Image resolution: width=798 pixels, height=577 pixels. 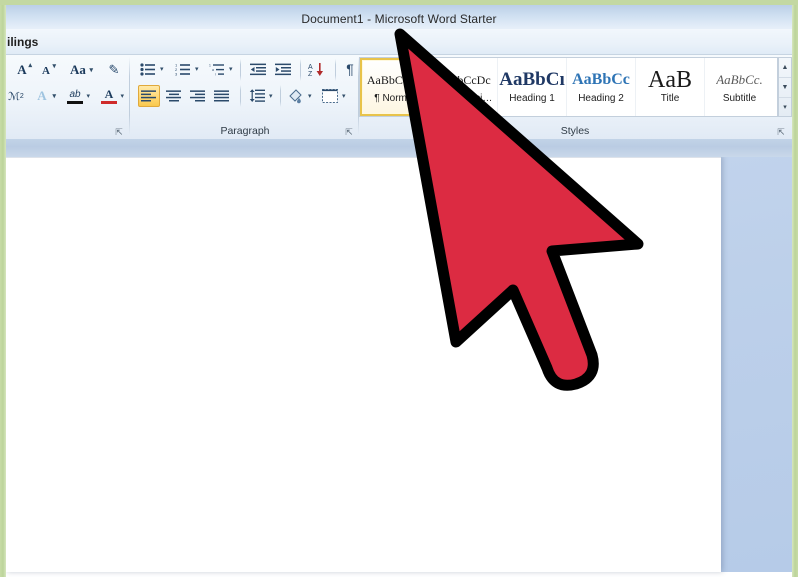 I want to click on line-spacing-caret-icon: ▾, so click(x=271, y=96).